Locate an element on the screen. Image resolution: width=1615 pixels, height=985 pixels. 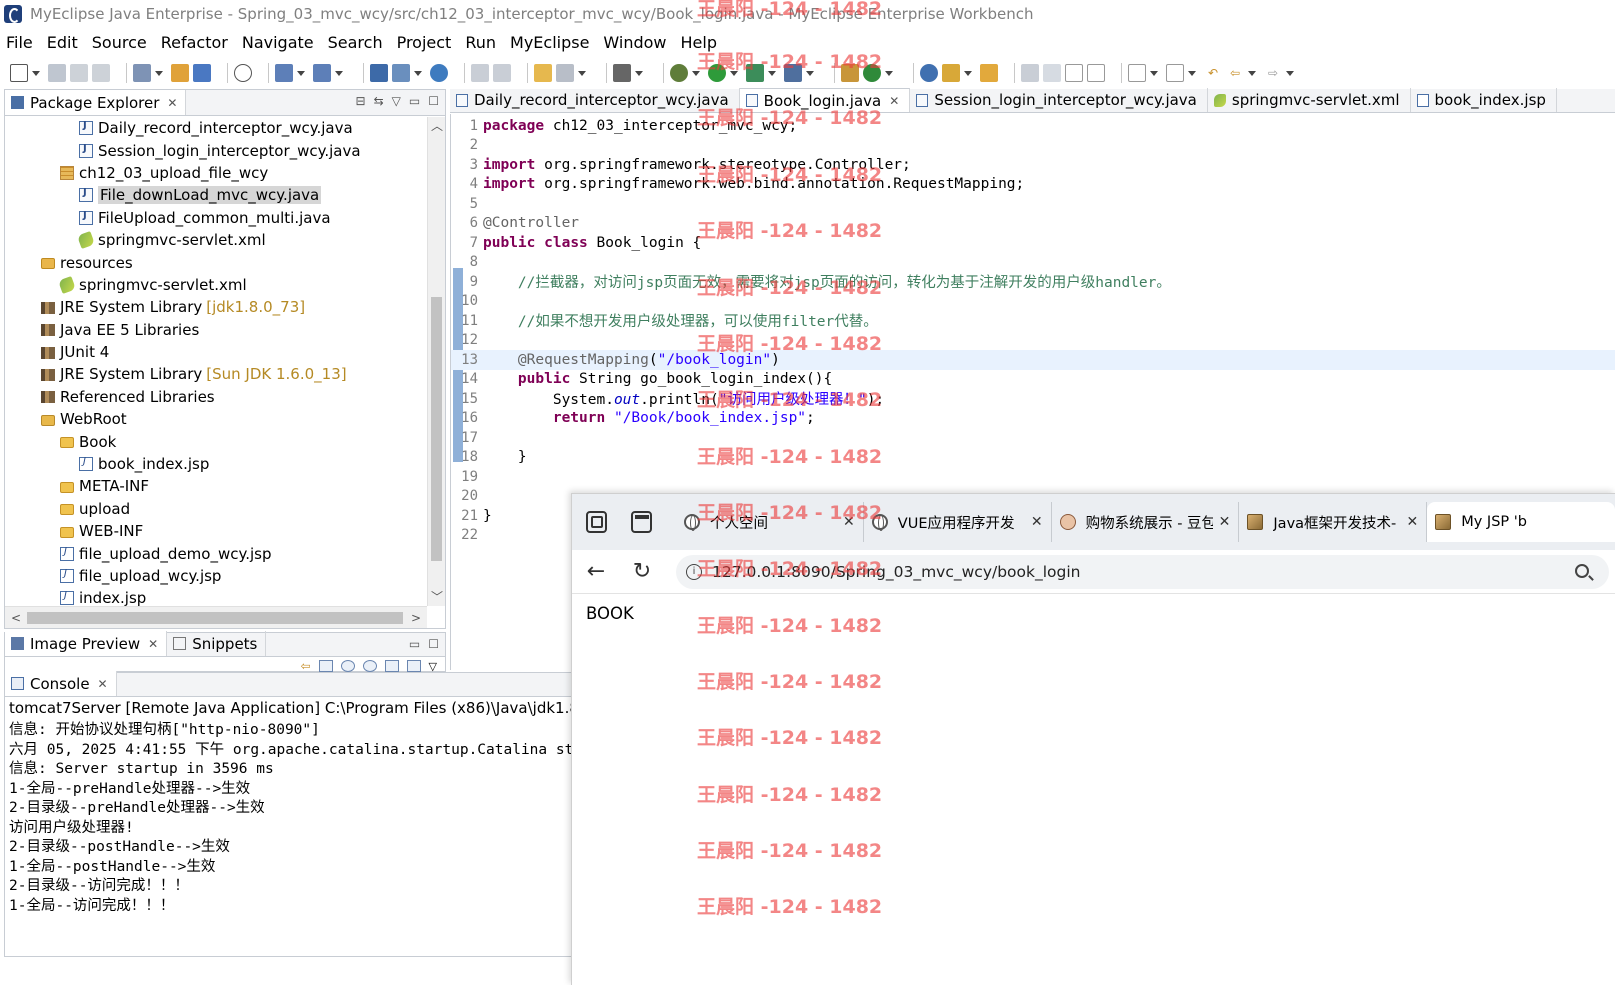
menu-refactor: Refactor is located at coordinates (194, 42).